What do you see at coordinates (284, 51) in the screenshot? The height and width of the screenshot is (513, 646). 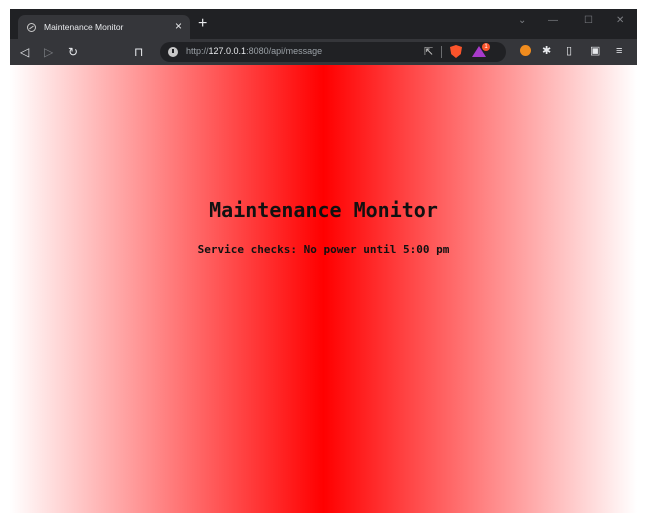 I see `url-rest: :8080/api/message` at bounding box center [284, 51].